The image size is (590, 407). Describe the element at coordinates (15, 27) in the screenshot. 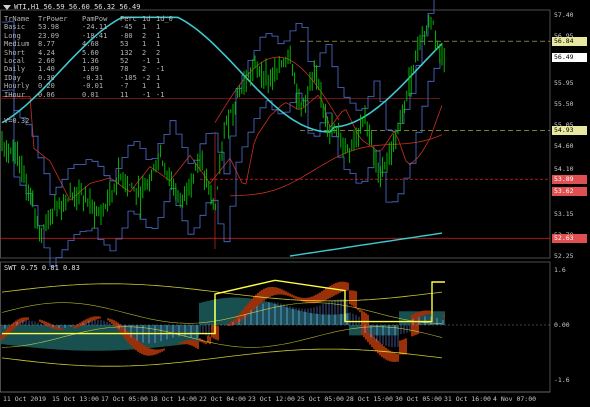

I see `table-cell: Basic` at that location.